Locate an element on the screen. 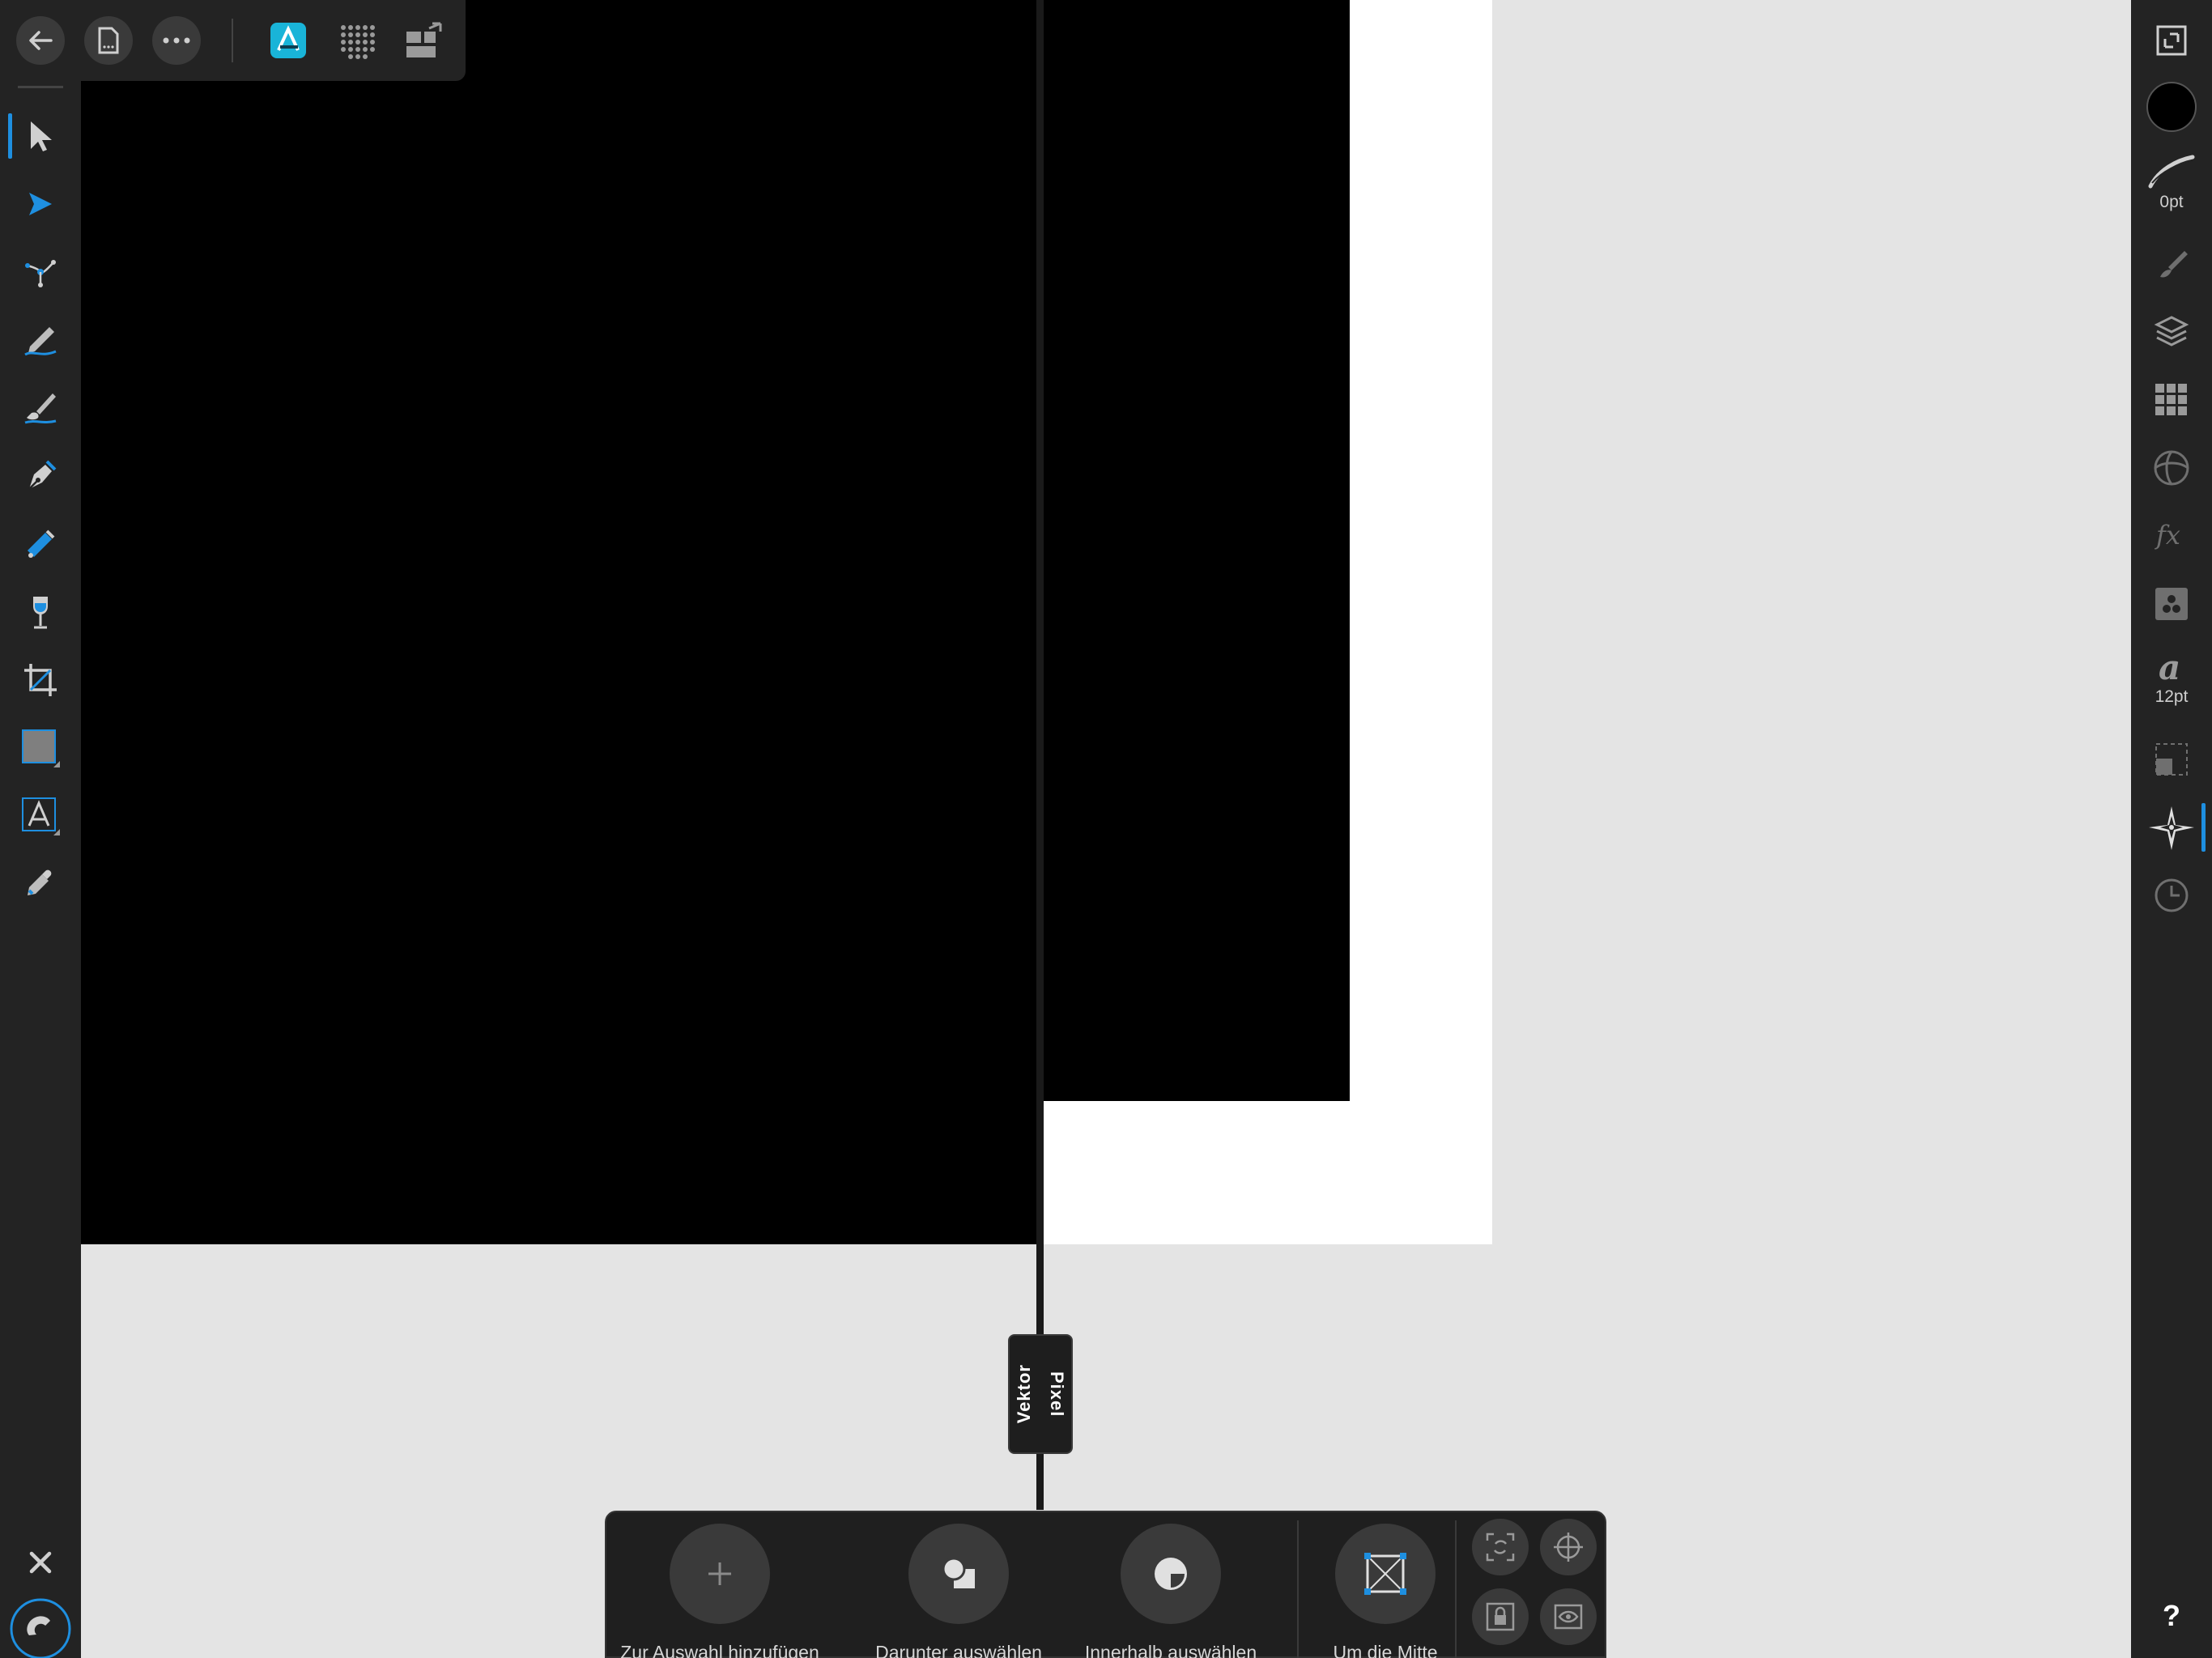 The image size is (2212, 1658). crop-tool-button is located at coordinates (41, 680).